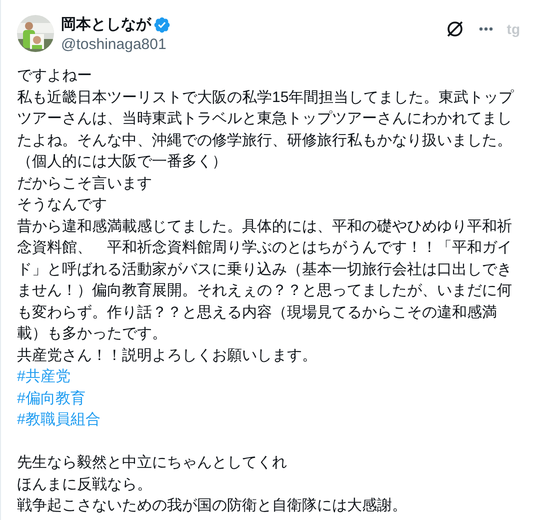 The width and height of the screenshot is (538, 520). Describe the element at coordinates (51, 398) in the screenshot. I see `hashtag-link: #偏向教育` at that location.